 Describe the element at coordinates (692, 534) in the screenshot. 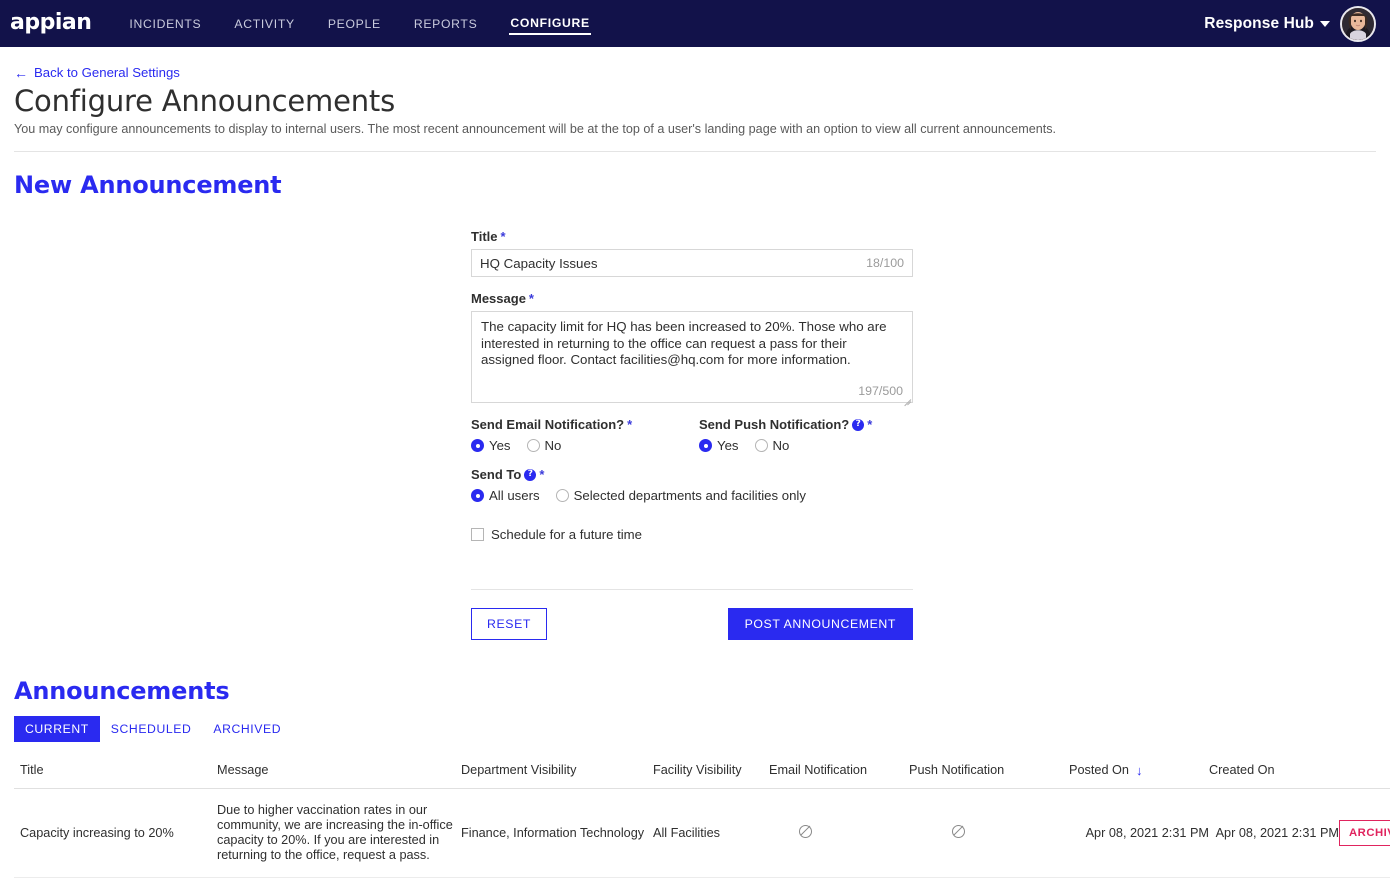

I see `schedule-checkbox-row: Schedule for a future time` at that location.